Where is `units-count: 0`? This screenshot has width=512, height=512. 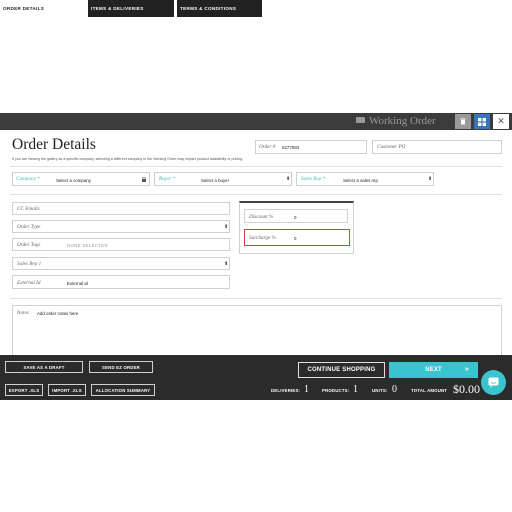 units-count: 0 is located at coordinates (394, 389).